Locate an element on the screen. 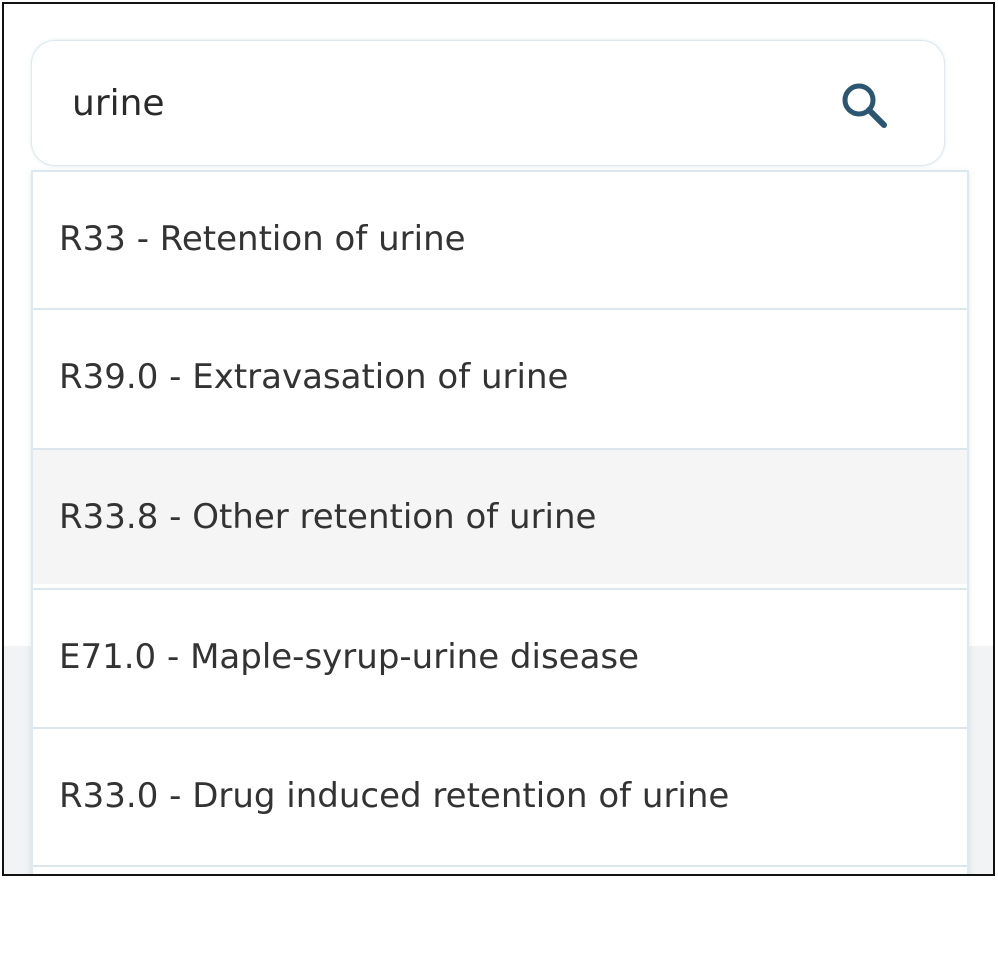 Image resolution: width=998 pixels, height=968 pixels. search-box is located at coordinates (488, 103).